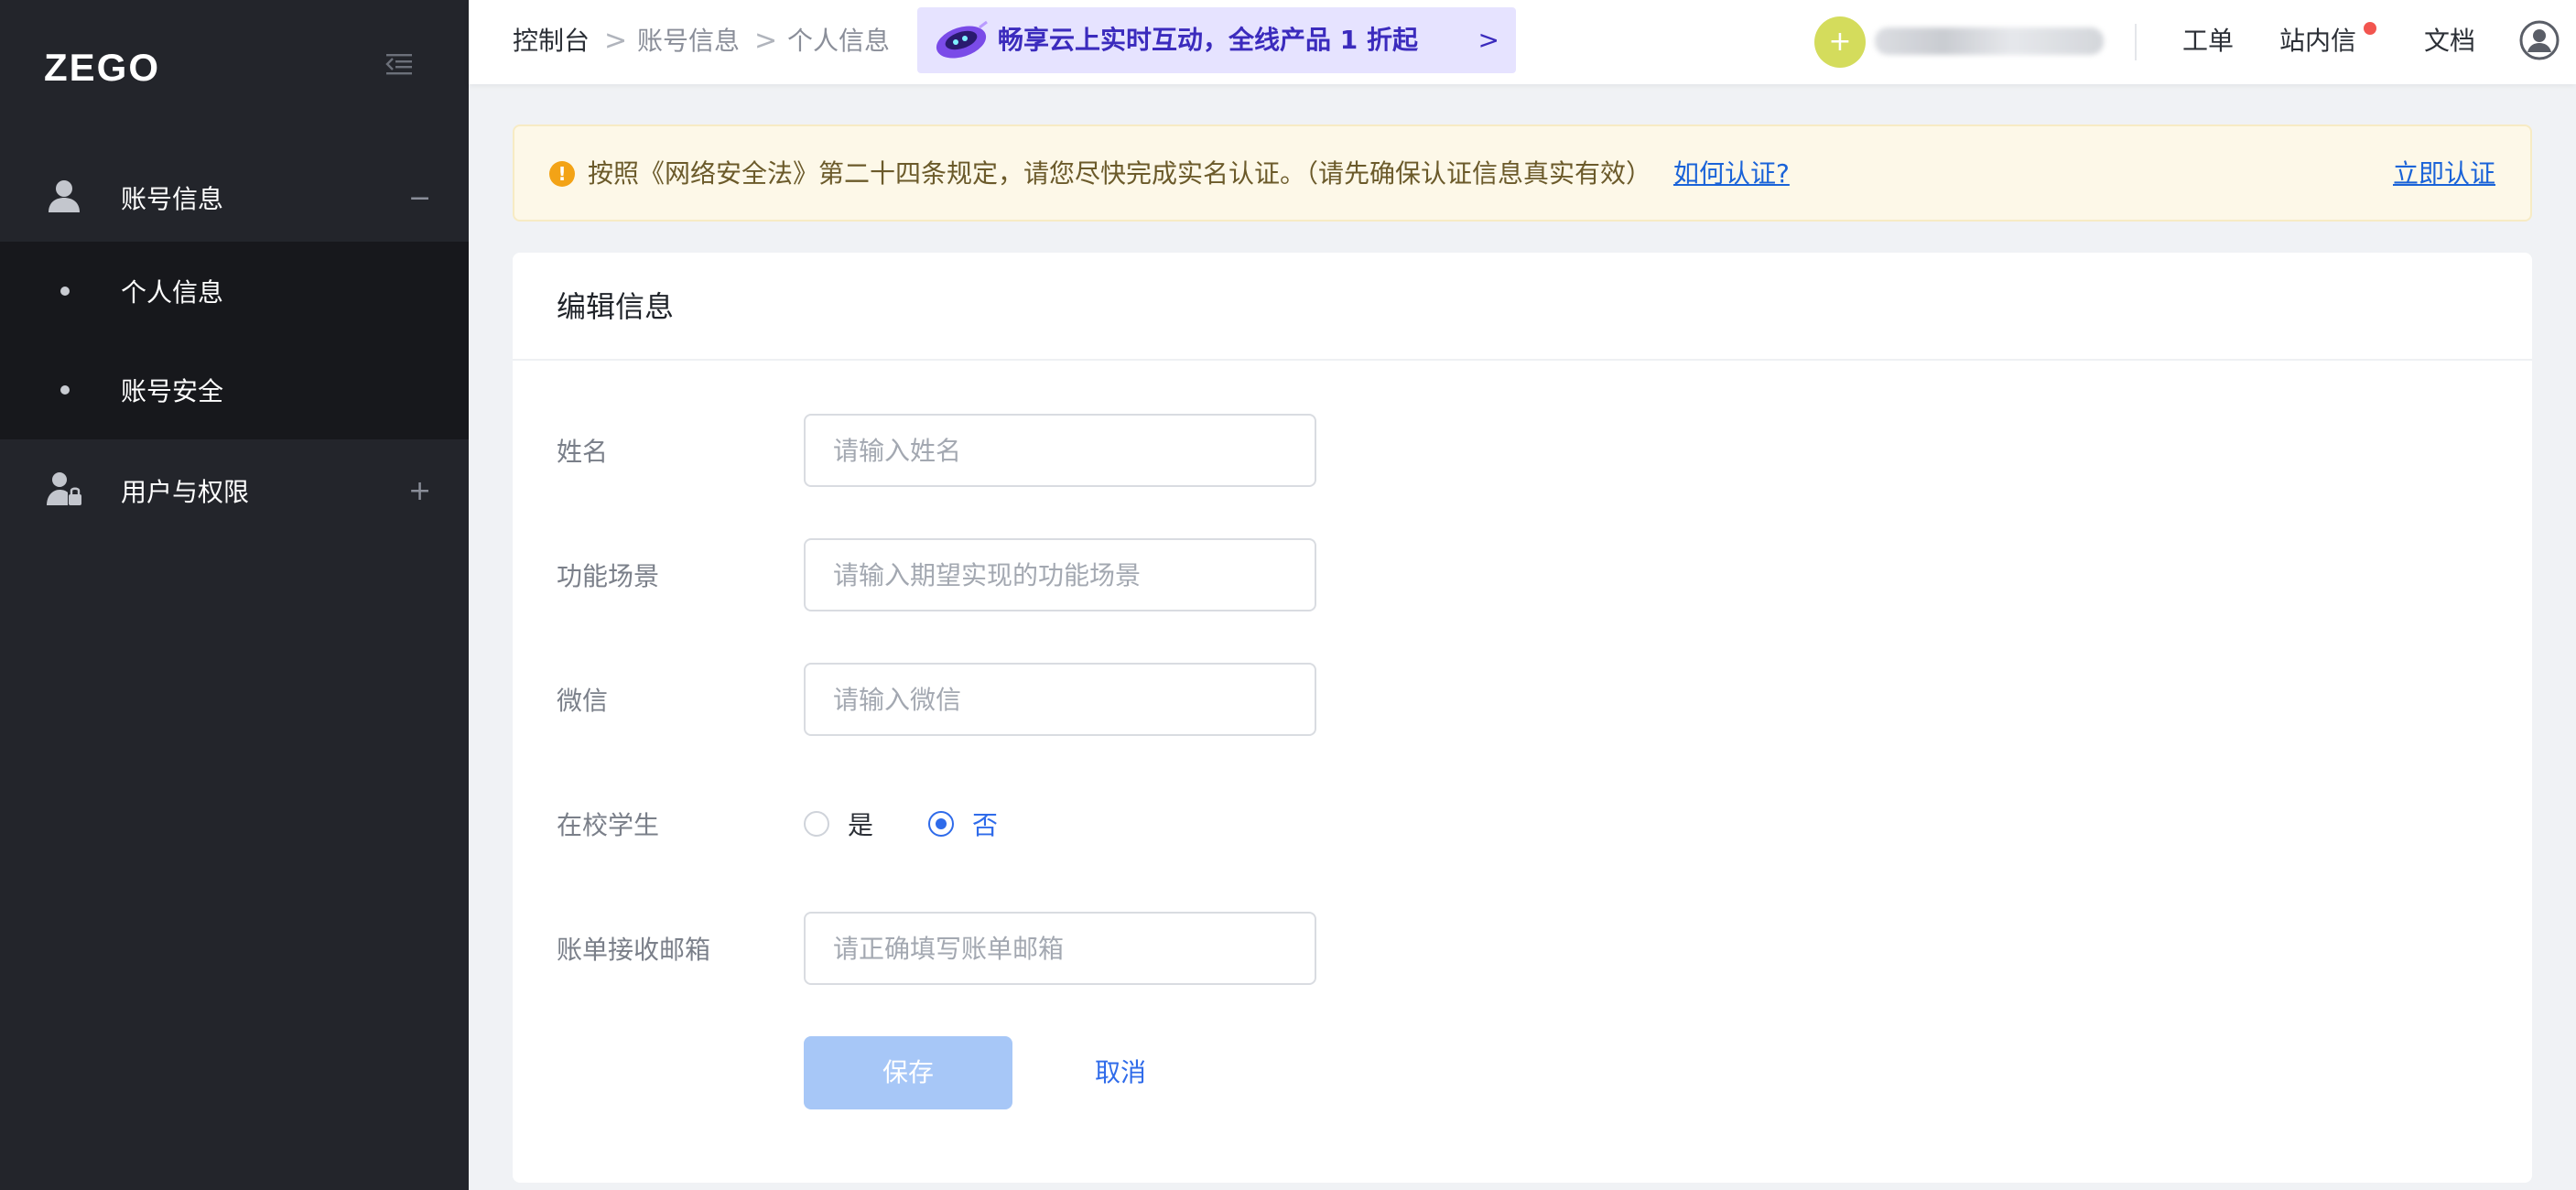  What do you see at coordinates (1840, 42) in the screenshot?
I see `add-button: +` at bounding box center [1840, 42].